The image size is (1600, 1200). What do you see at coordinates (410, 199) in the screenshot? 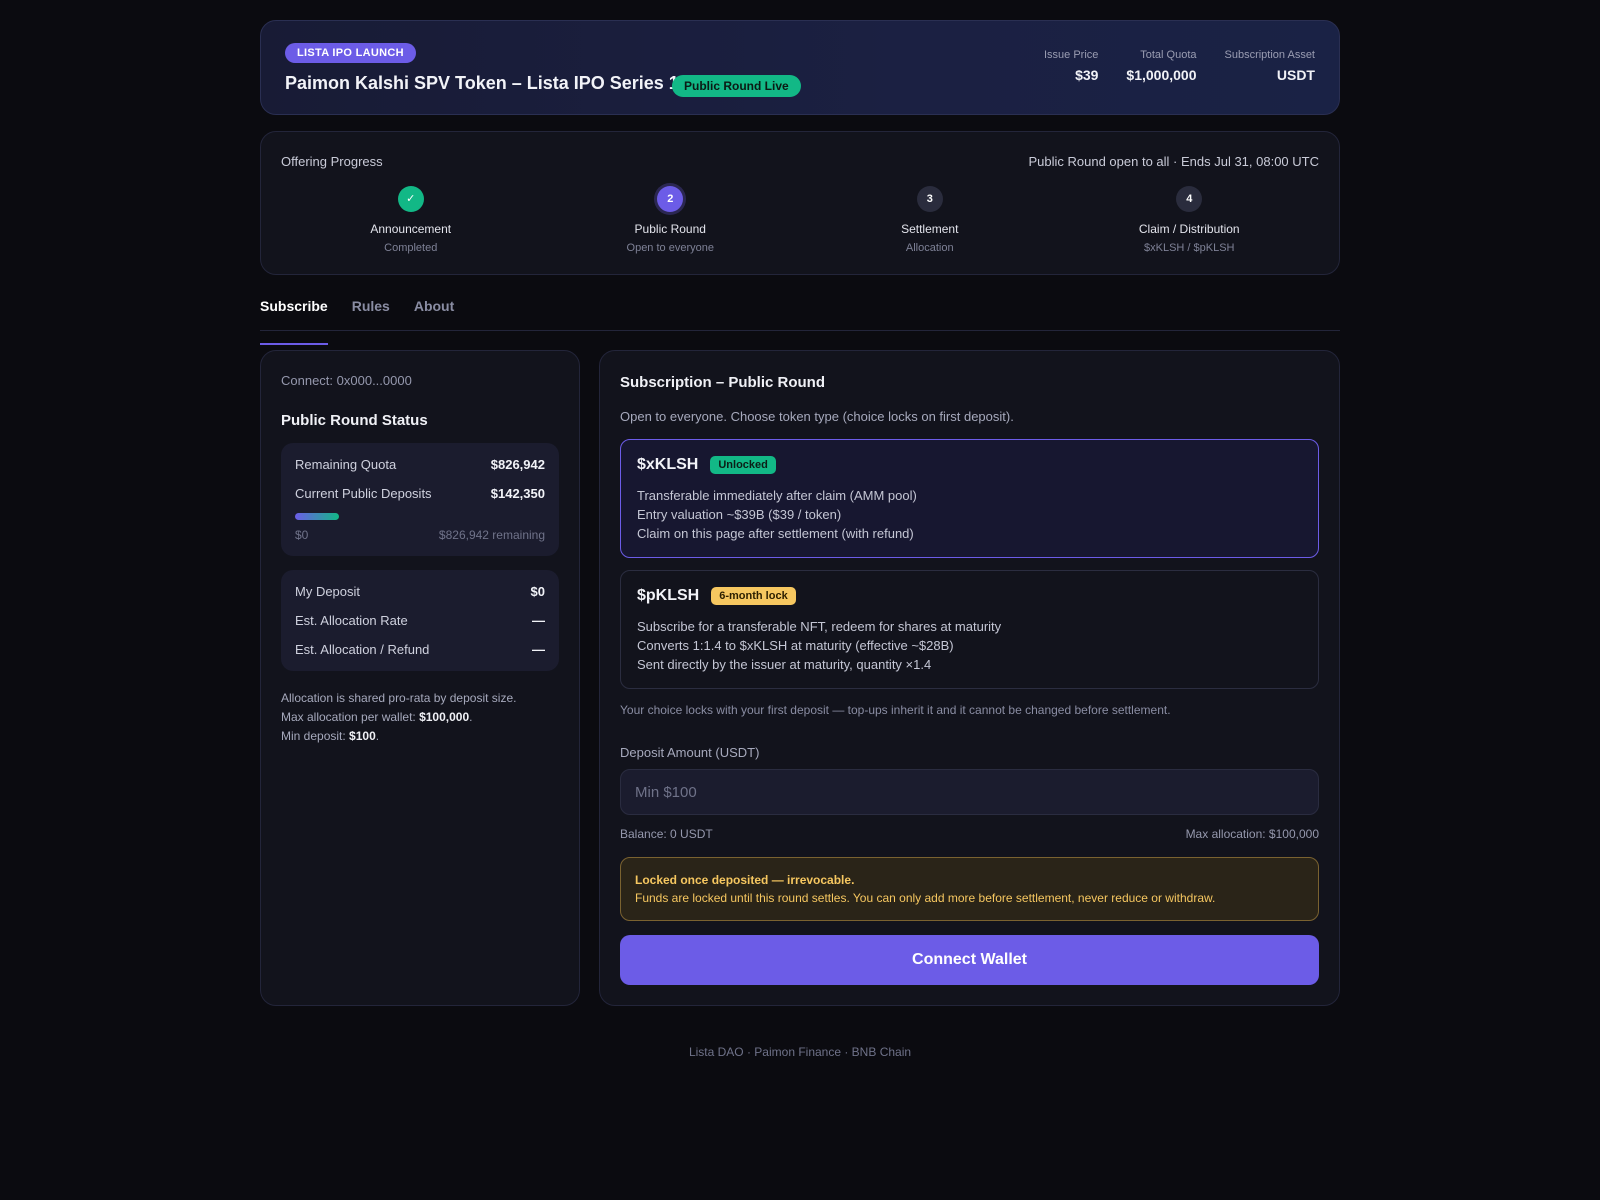
I see `check-icon: ✓` at bounding box center [410, 199].